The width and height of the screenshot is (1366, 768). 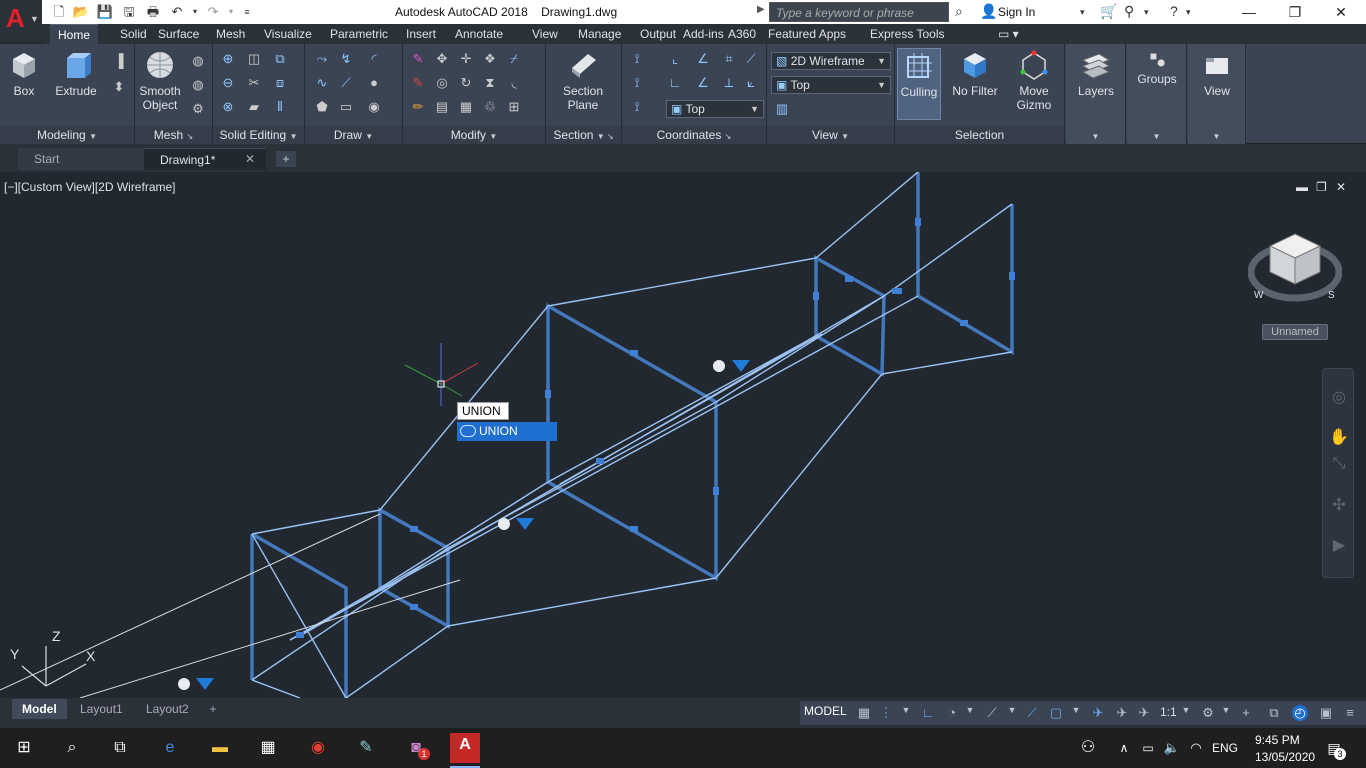 What do you see at coordinates (346, 83) in the screenshot?
I see `line2-icon: ⟋` at bounding box center [346, 83].